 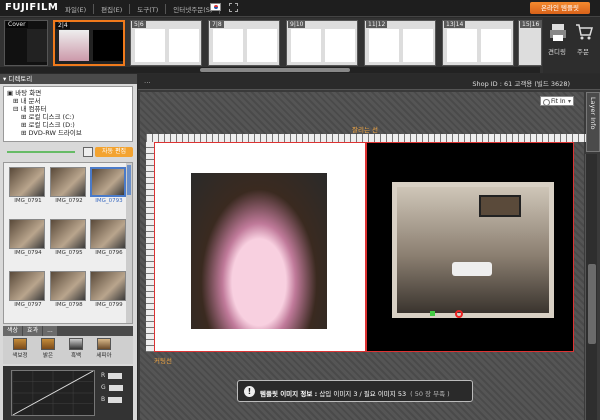 I want to click on strip-scrollbar, so click(x=270, y=70).